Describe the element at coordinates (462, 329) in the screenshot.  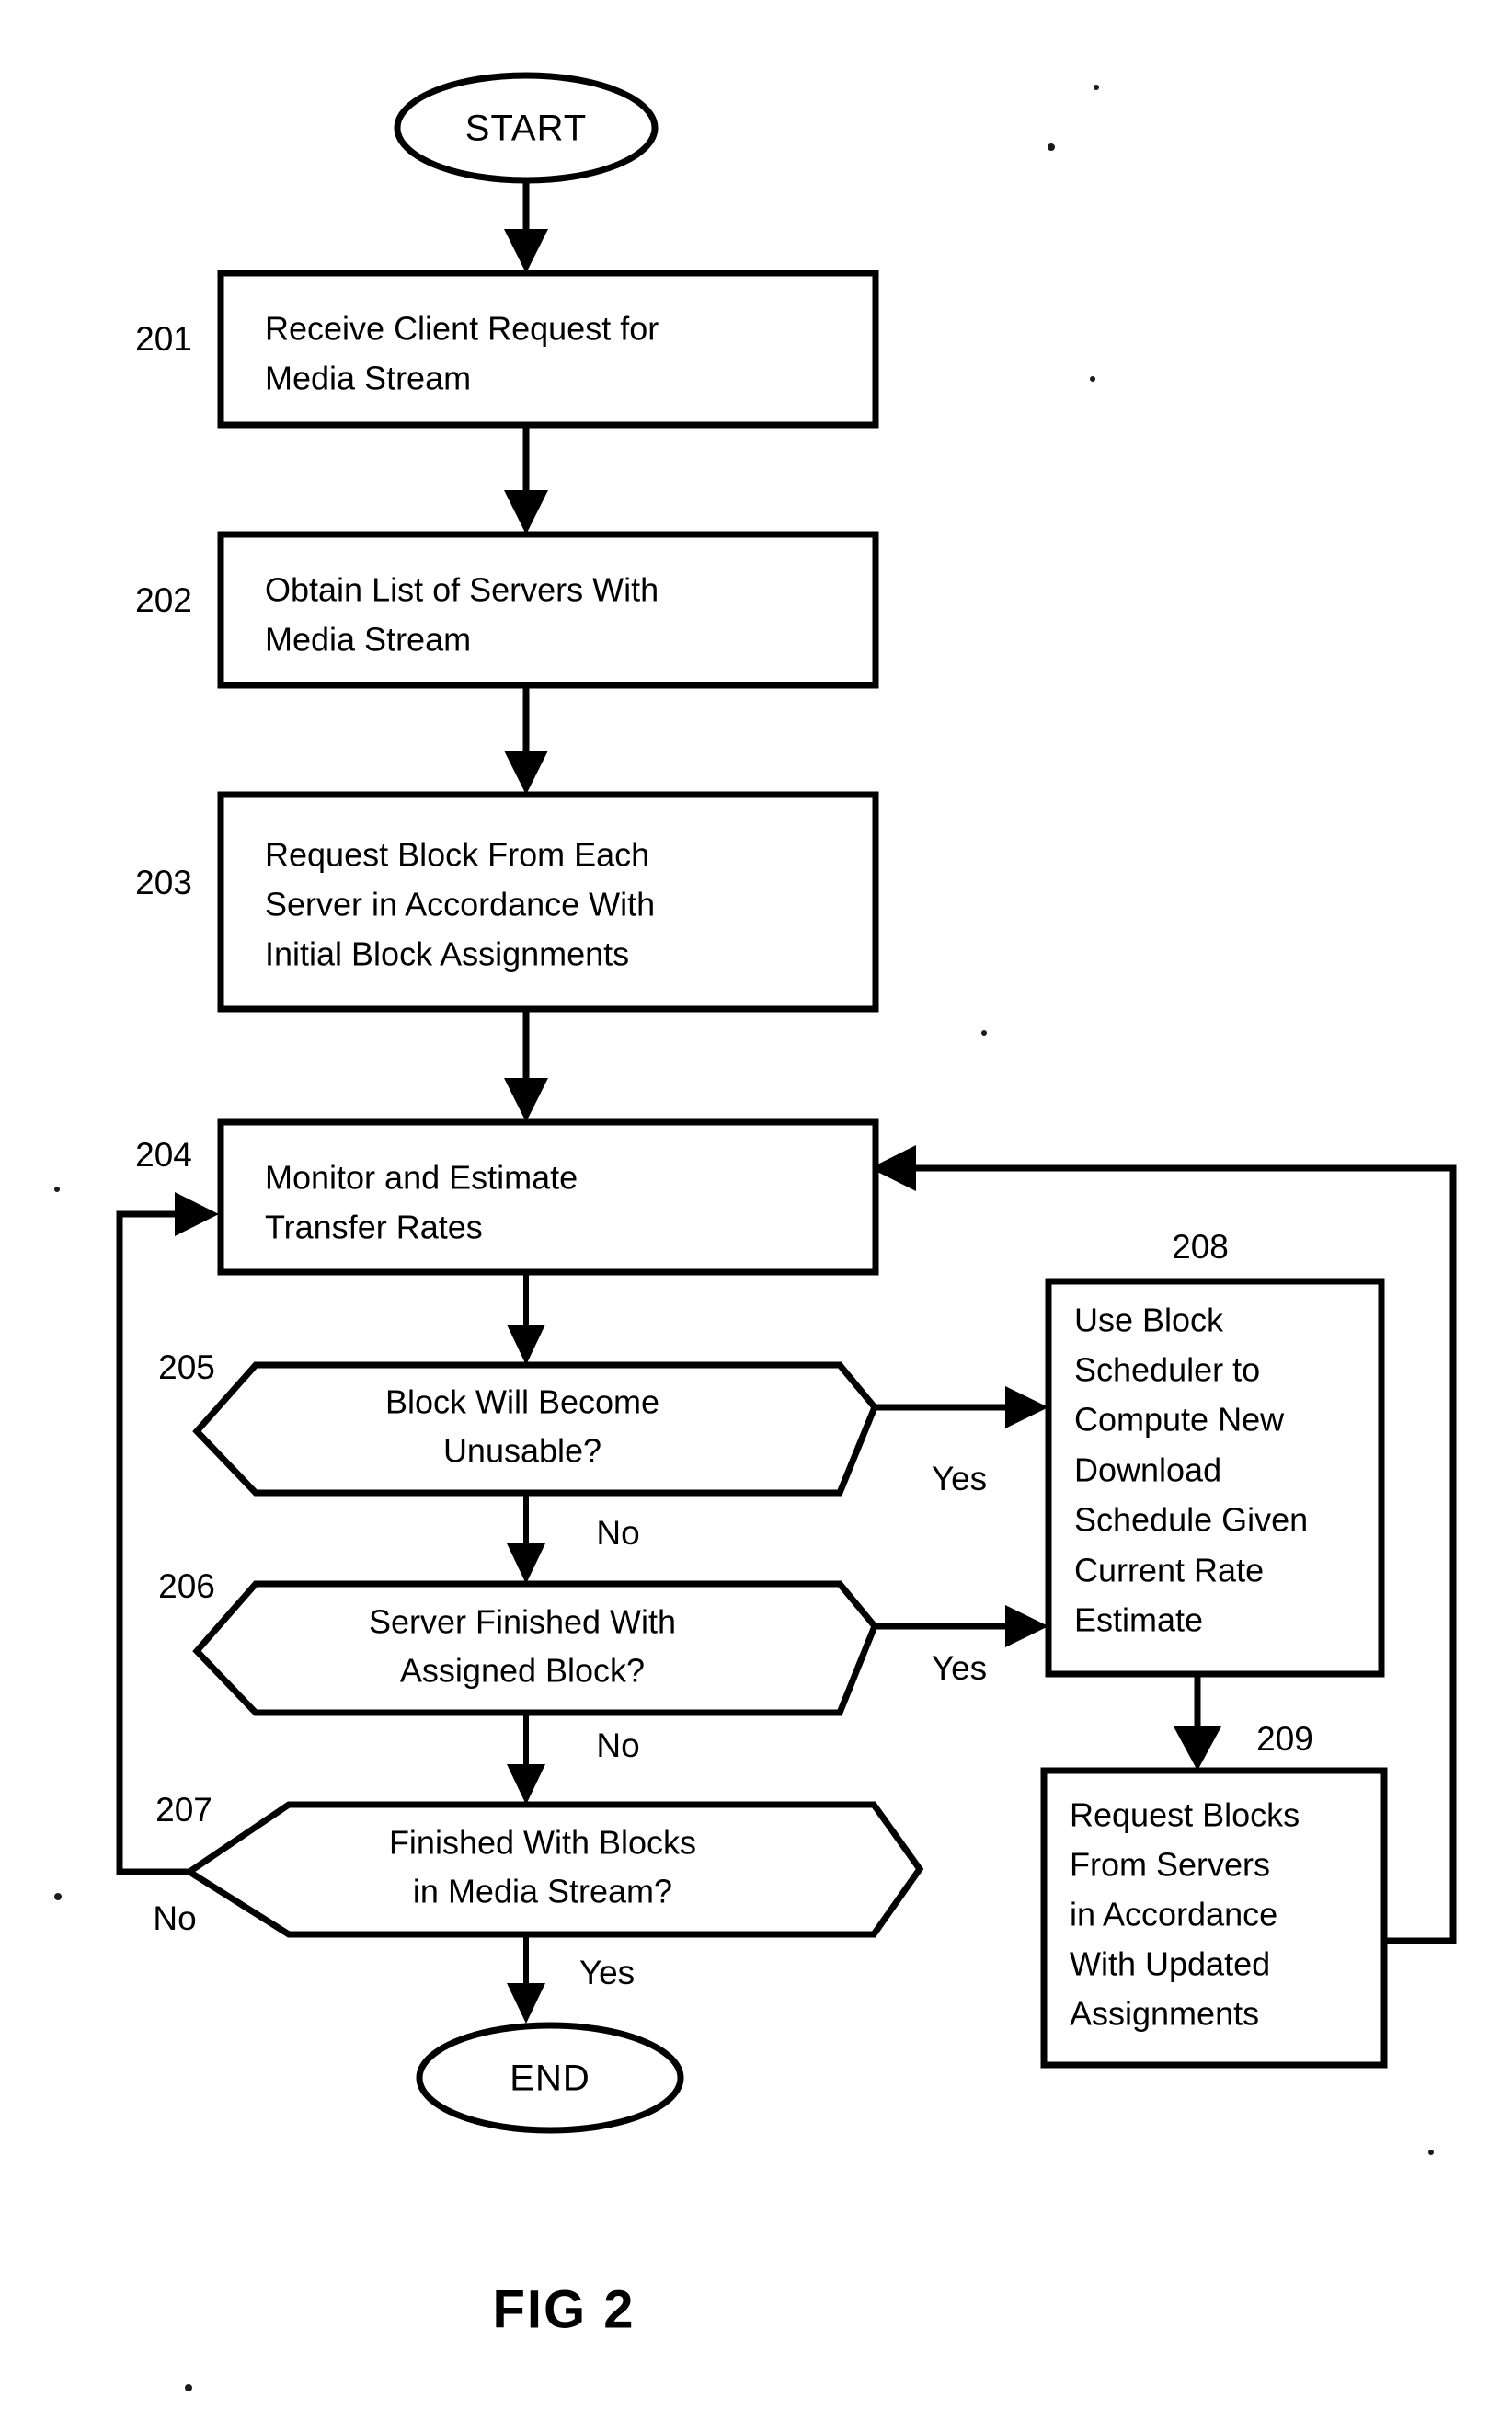
I see `node-201-line-1: Receive Client Request for` at that location.